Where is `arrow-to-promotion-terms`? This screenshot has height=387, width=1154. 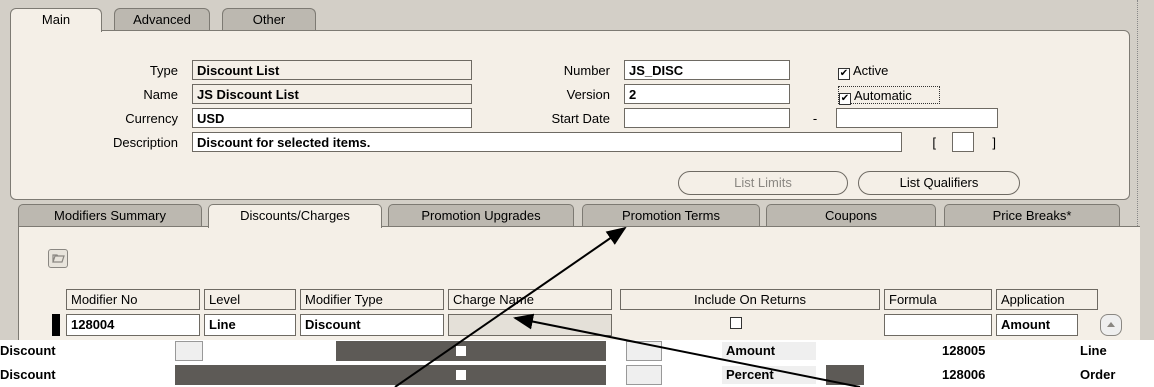
arrow-to-promotion-terms is located at coordinates (510, 306).